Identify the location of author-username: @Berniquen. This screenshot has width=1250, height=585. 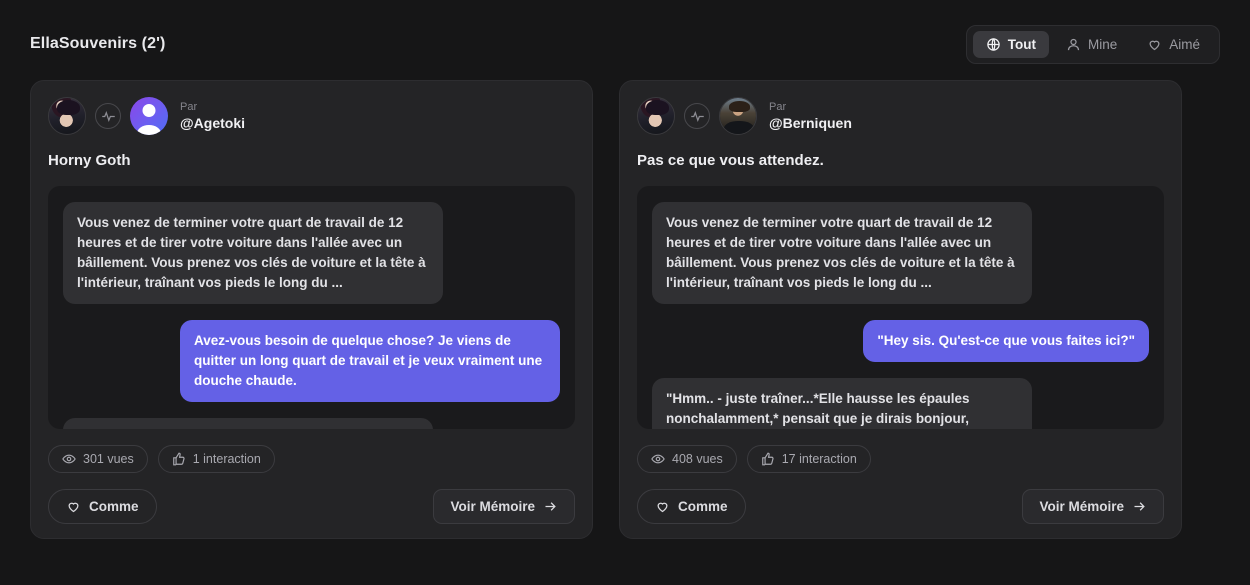
(810, 123).